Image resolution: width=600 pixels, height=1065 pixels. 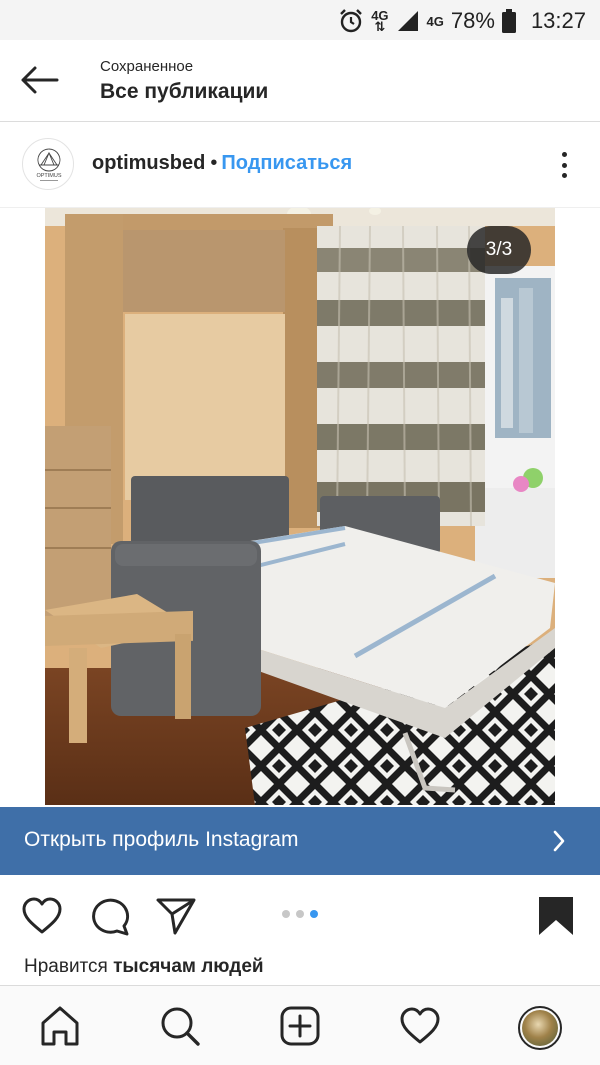 I want to click on carousel-indicator, so click(x=300, y=914).